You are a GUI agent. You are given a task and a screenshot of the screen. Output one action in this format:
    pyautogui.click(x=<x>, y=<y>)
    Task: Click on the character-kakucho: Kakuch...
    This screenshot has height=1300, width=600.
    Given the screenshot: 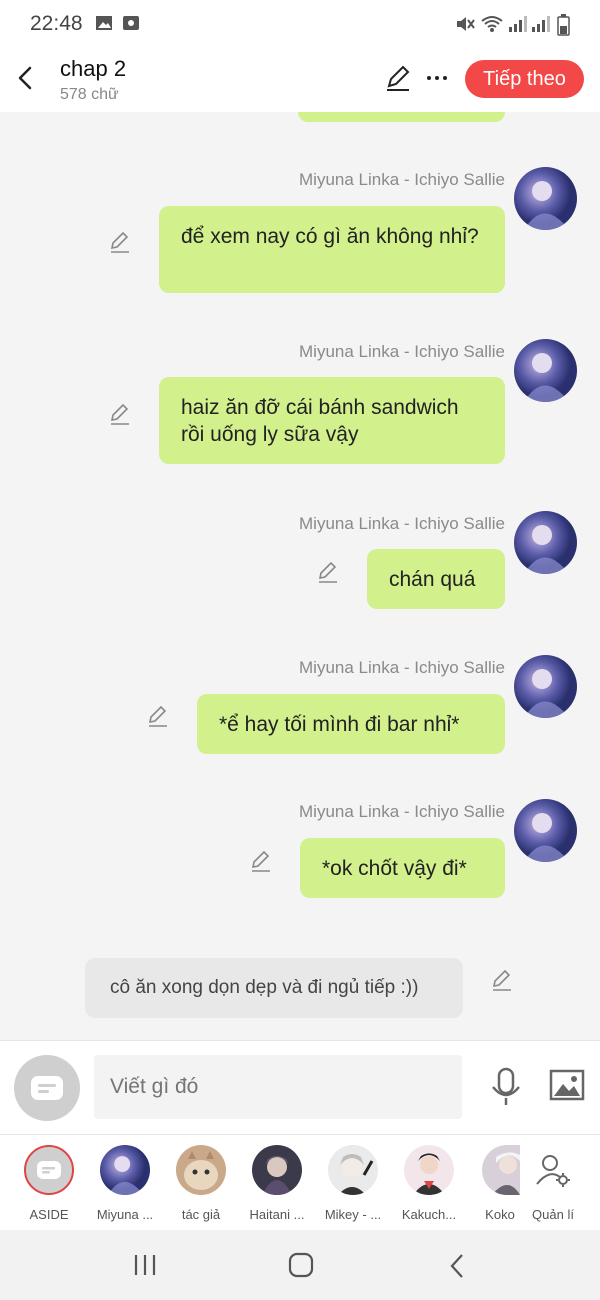 What is the action you would take?
    pyautogui.click(x=429, y=1183)
    